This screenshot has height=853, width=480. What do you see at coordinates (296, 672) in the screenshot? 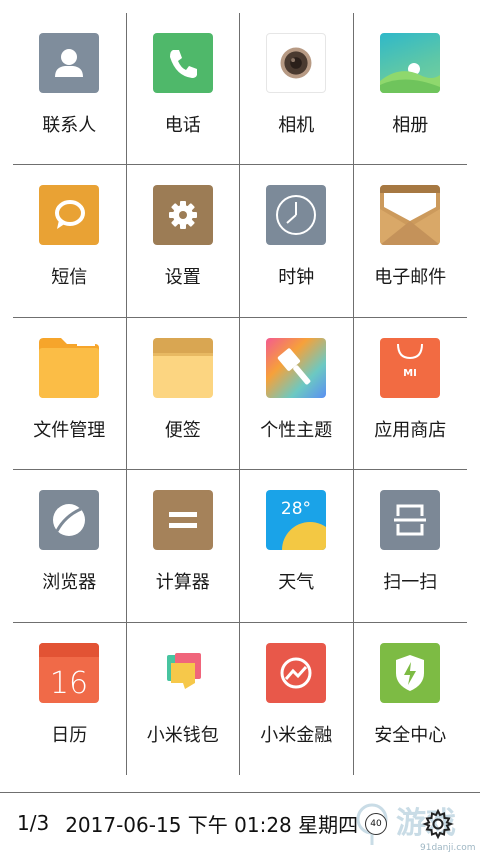
I see `finance-icon` at bounding box center [296, 672].